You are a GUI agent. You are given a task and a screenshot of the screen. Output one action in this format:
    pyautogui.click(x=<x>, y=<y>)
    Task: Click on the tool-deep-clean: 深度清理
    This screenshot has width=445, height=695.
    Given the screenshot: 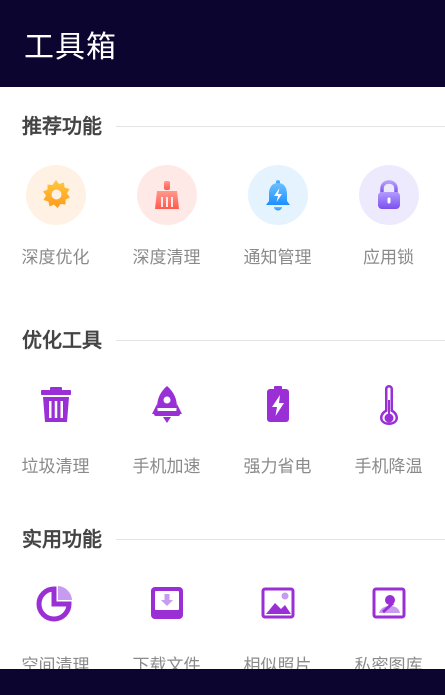 What is the action you would take?
    pyautogui.click(x=166, y=220)
    